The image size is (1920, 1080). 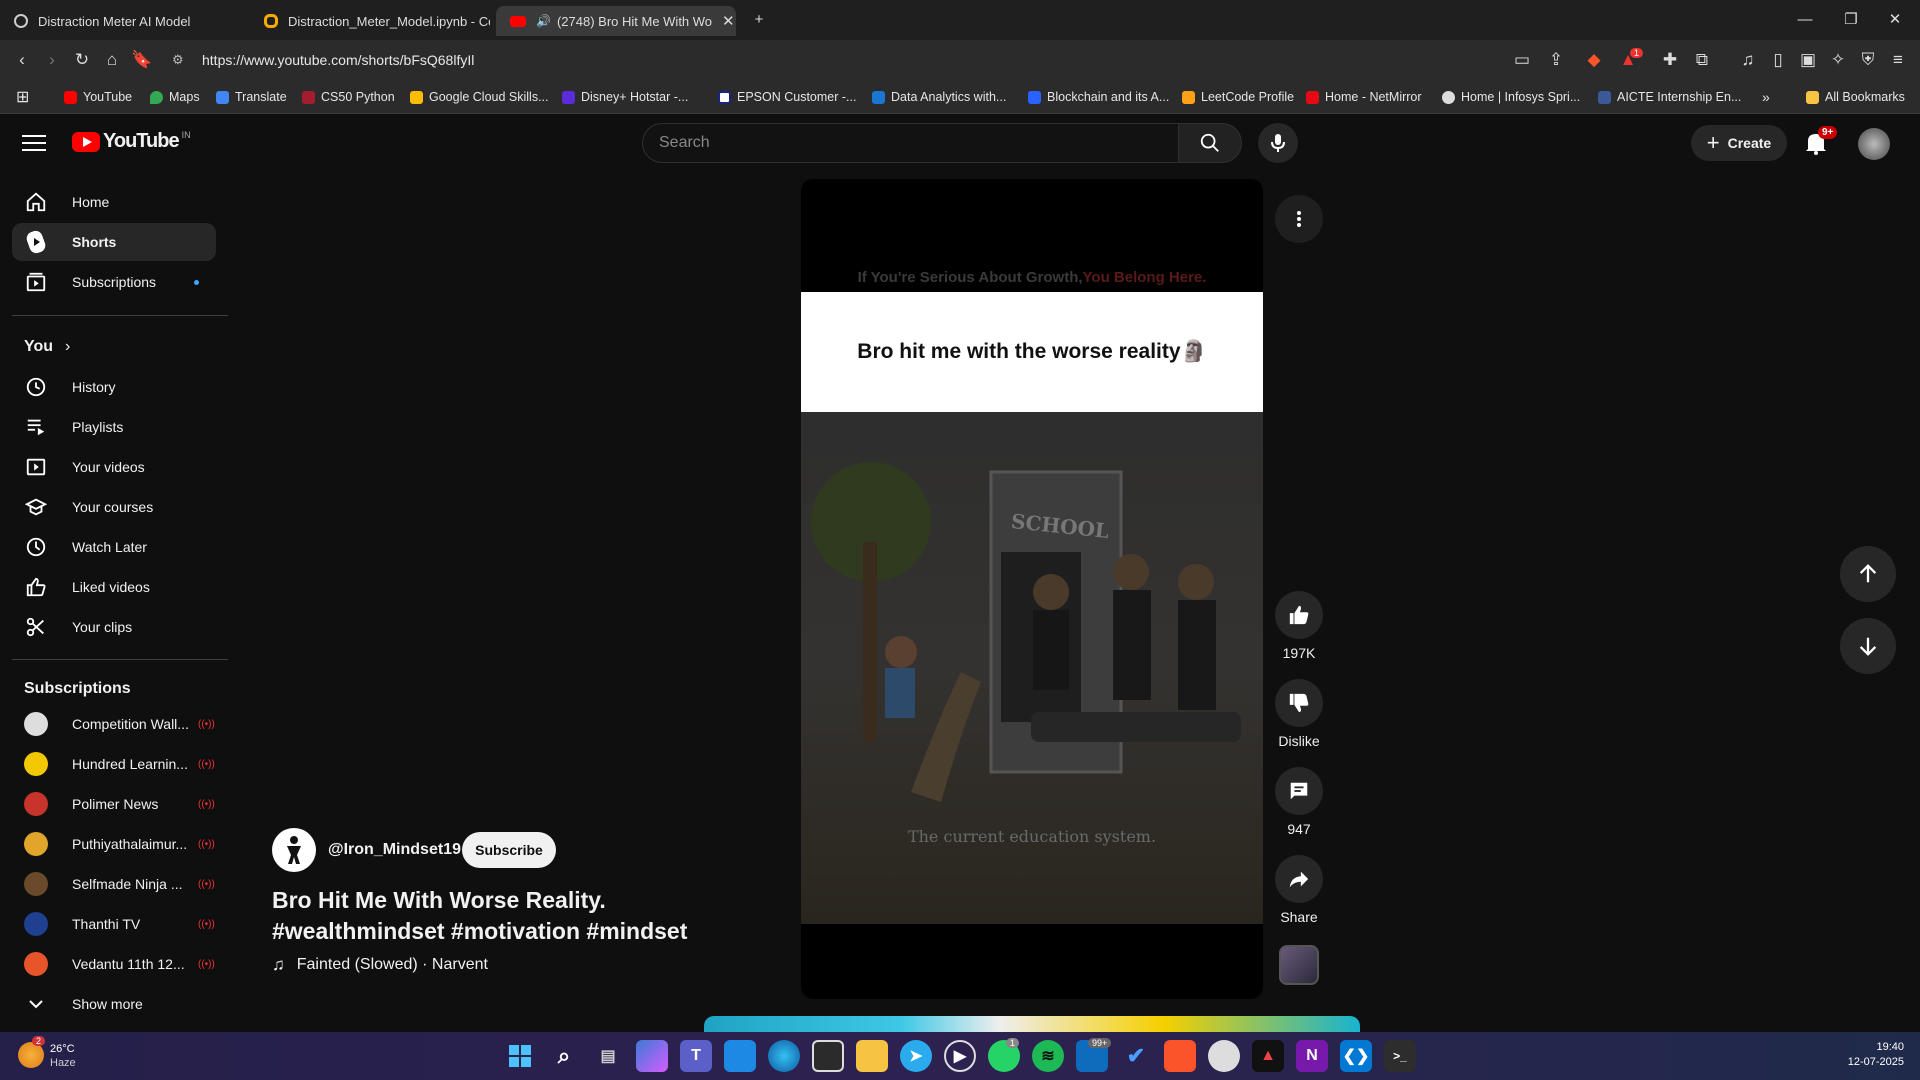 I want to click on hamburger-menu-icon, so click(x=34, y=142).